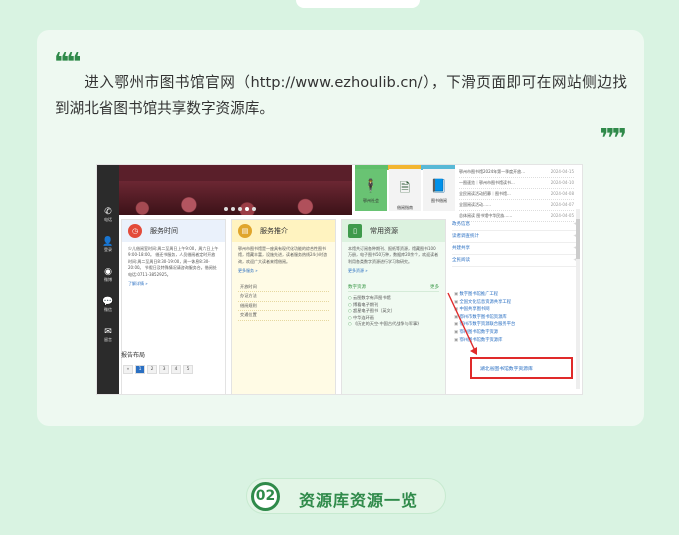 This screenshot has height=535, width=679. Describe the element at coordinates (516, 172) in the screenshot. I see `news-item: 鄂州市图书馆2024年第一季度开放... 2024-04-15` at that location.